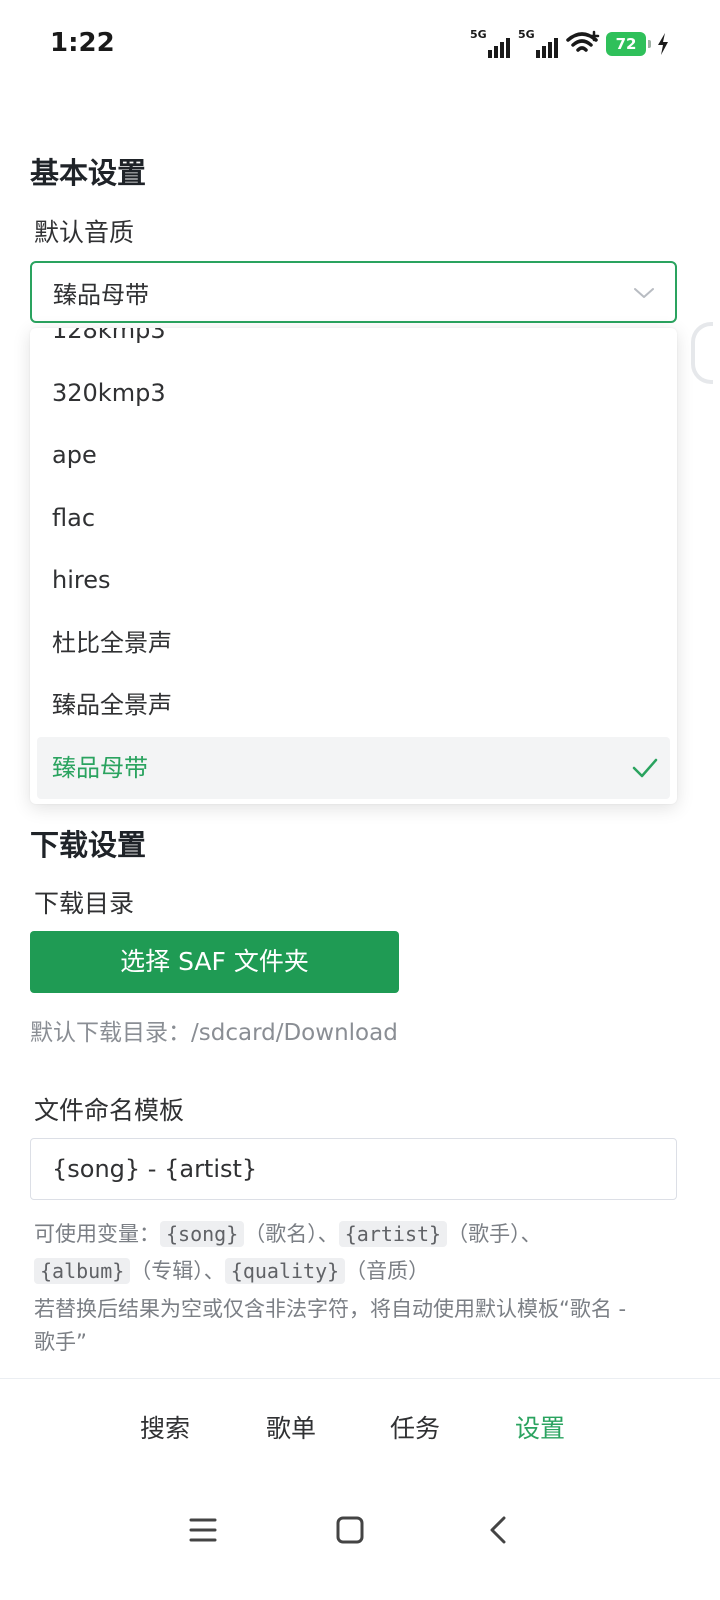  I want to click on scroll-handle, so click(702, 353).